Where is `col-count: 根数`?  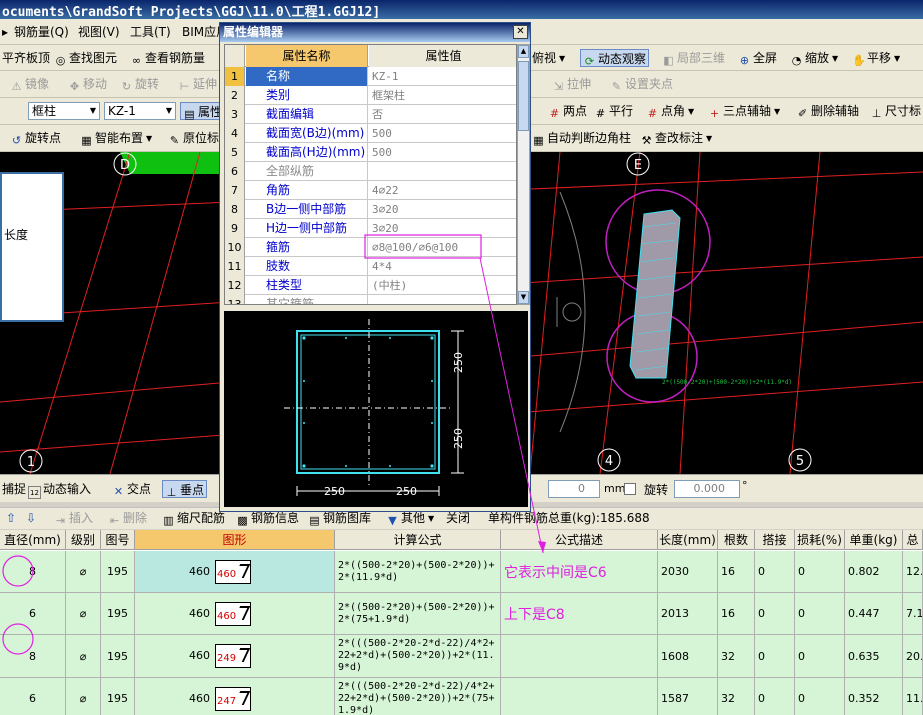 col-count: 根数 is located at coordinates (736, 540).